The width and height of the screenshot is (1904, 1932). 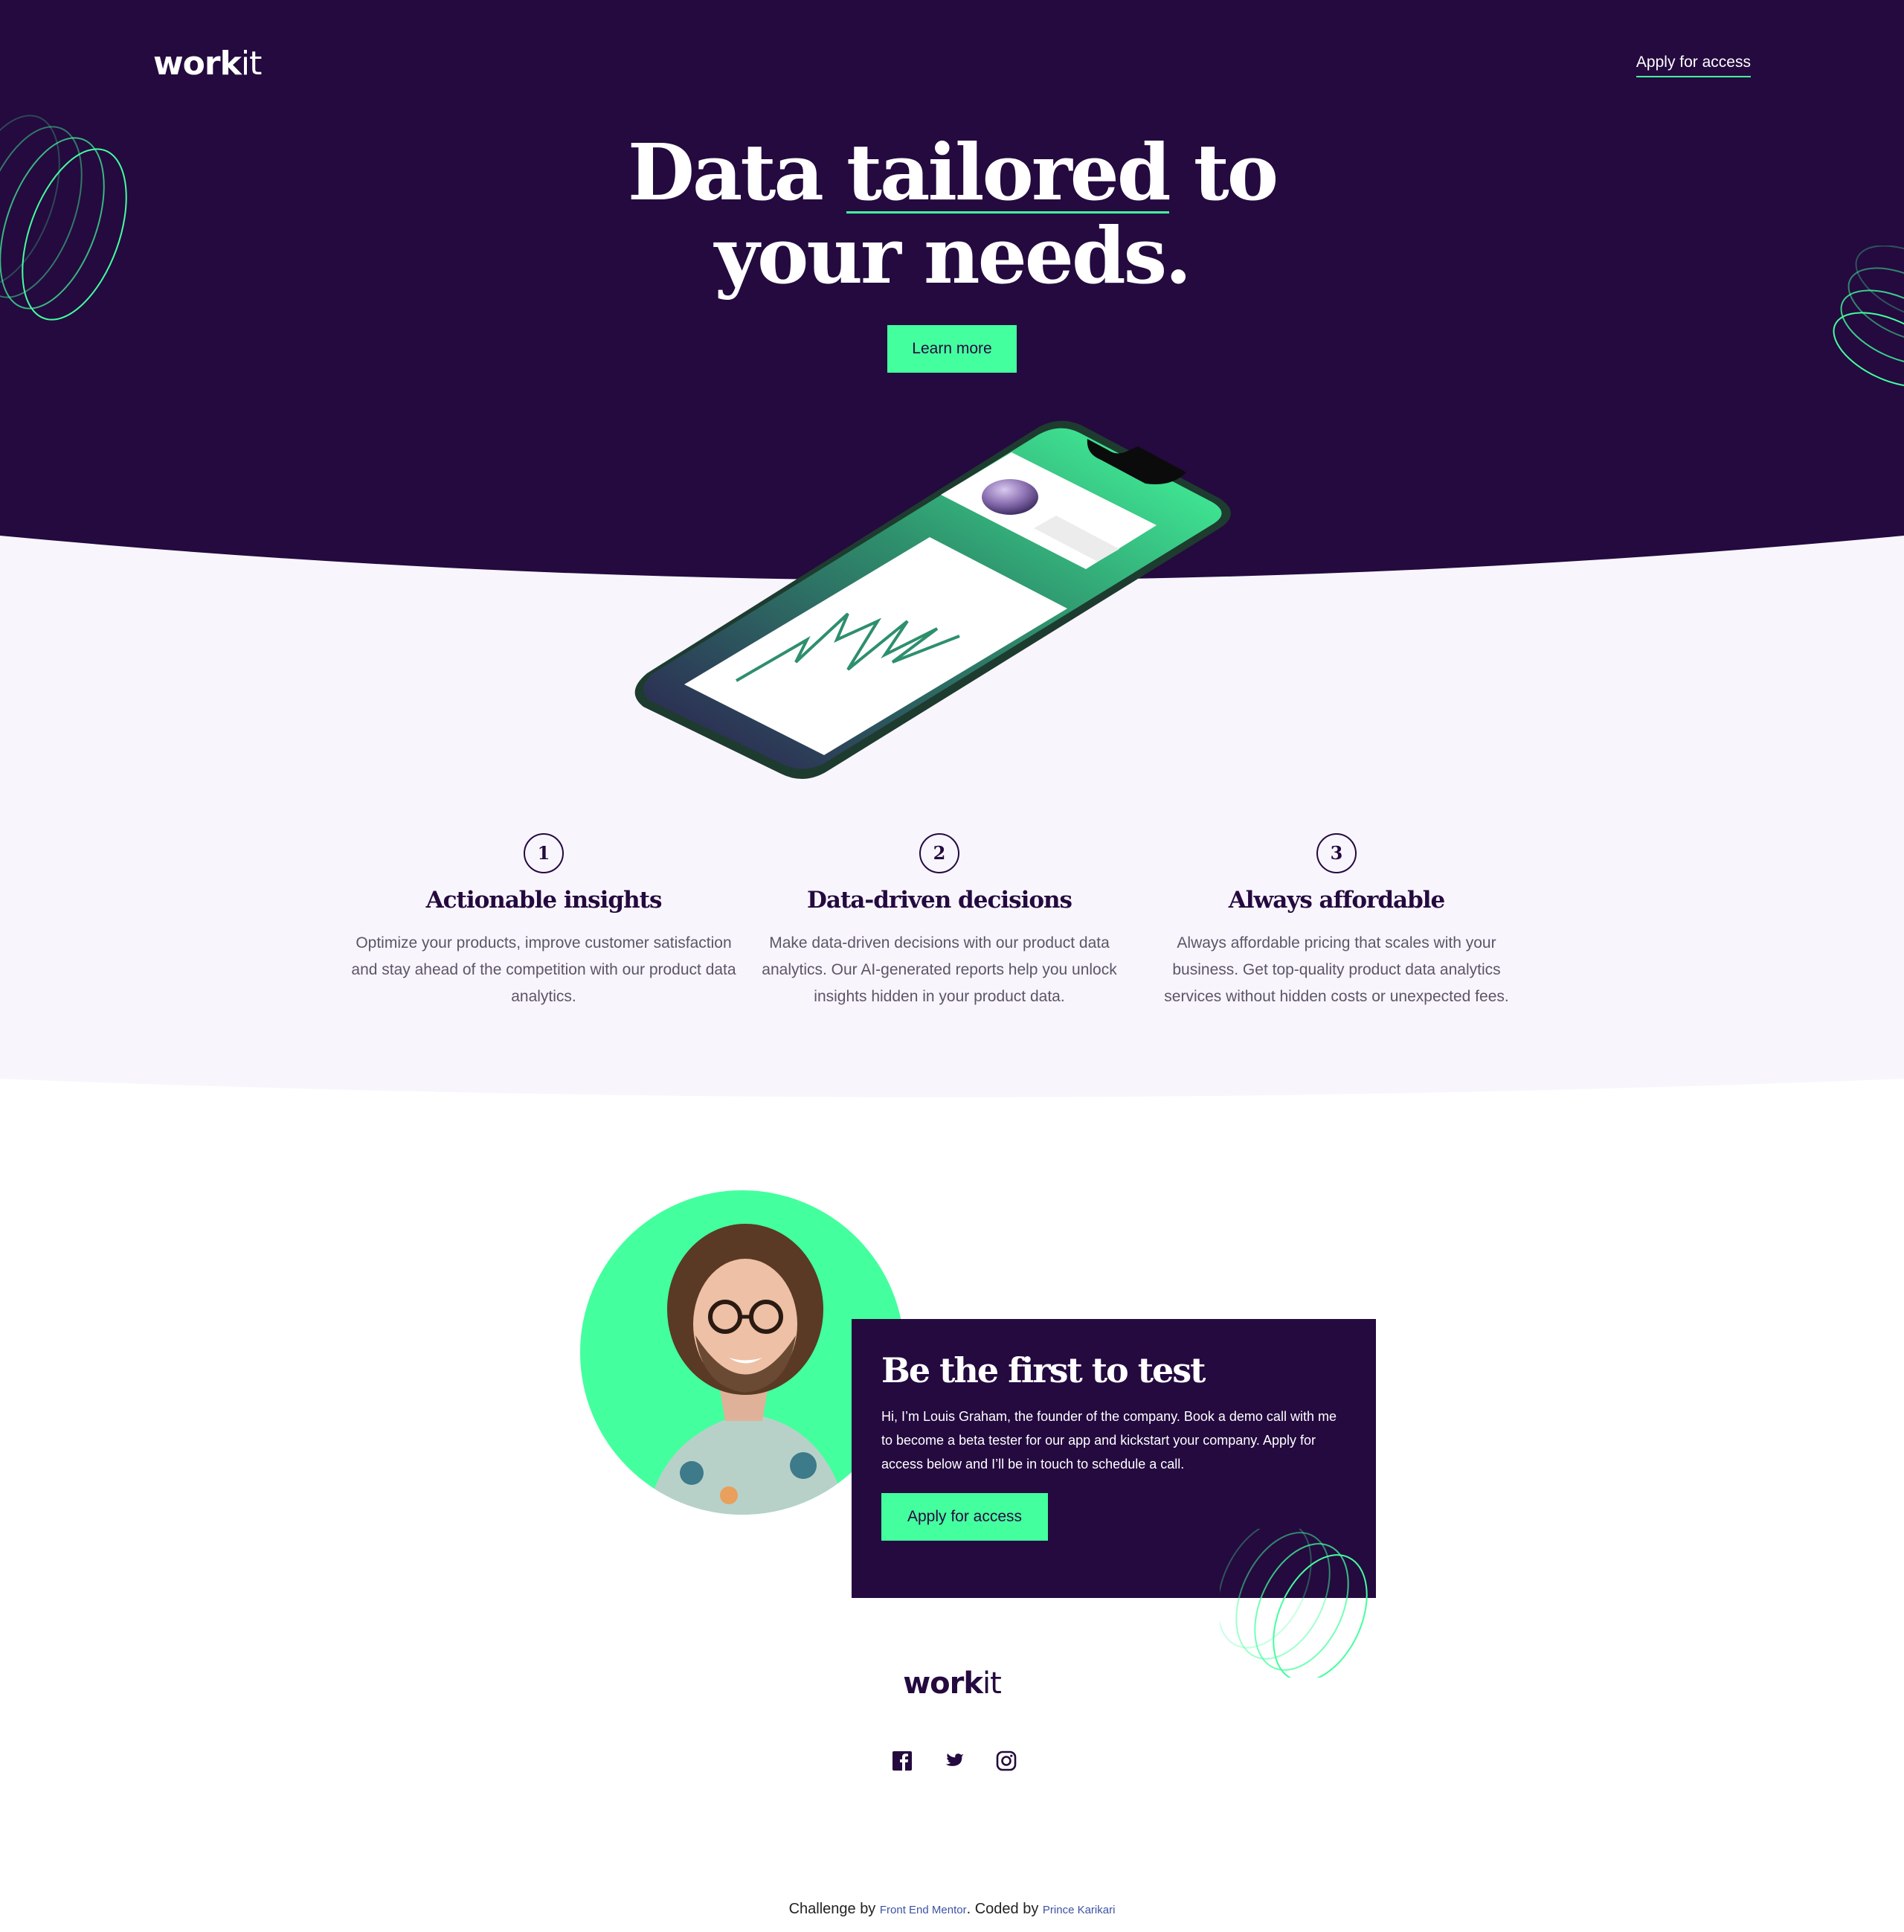 I want to click on feature-number: 3, so click(x=1337, y=853).